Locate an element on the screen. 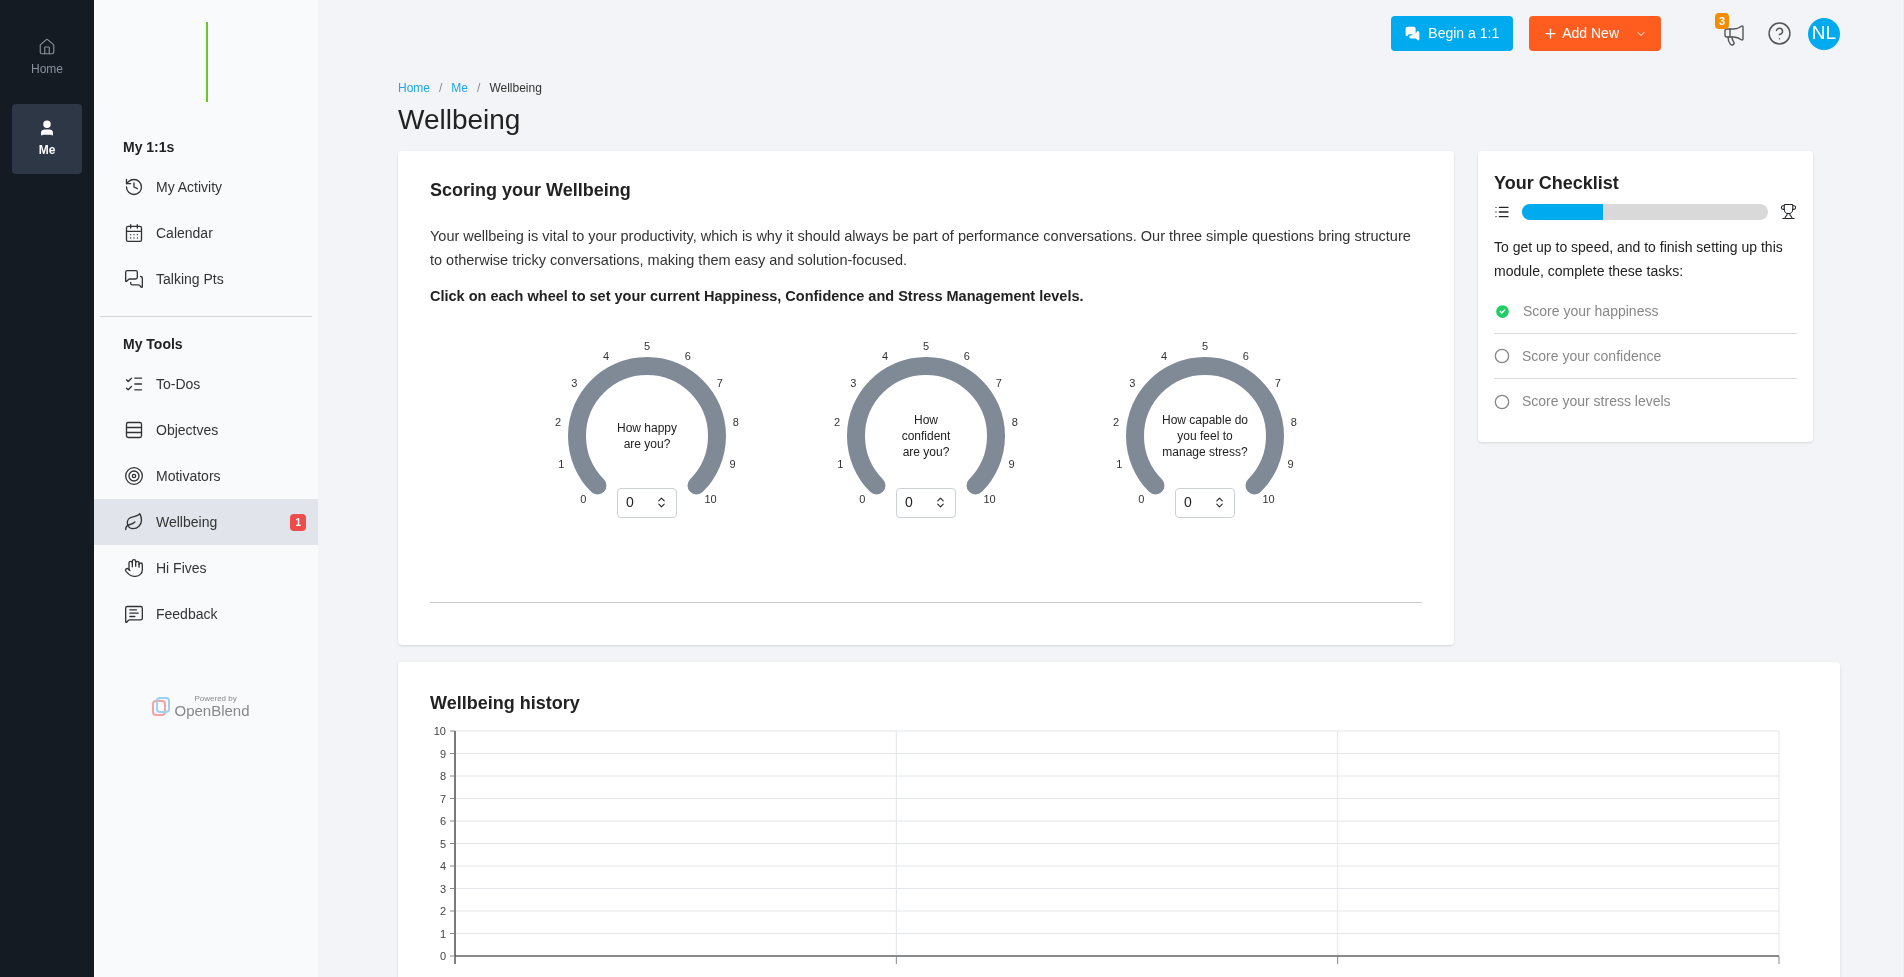 This screenshot has height=977, width=1904. powered-by-label: Powered by is located at coordinates (216, 699).